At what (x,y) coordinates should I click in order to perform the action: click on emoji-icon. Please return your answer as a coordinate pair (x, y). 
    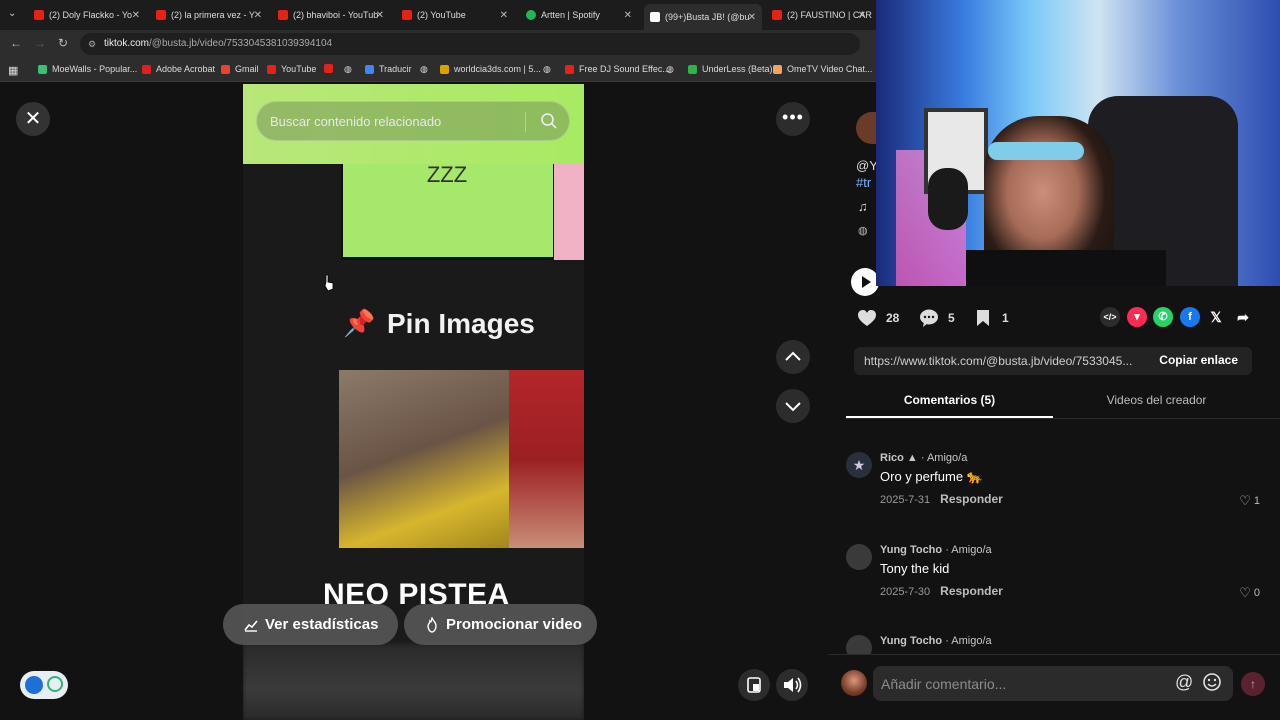
    Looking at the image, I should click on (1212, 682).